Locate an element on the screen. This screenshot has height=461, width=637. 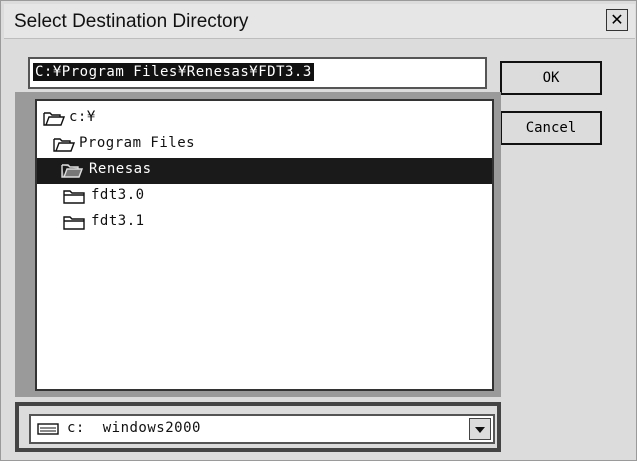
close-icon: ✕ is located at coordinates (617, 19).